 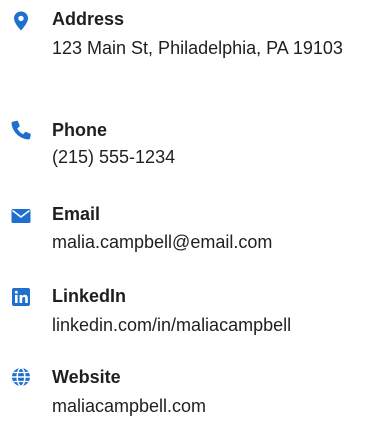 I want to click on phone-label: Phone, so click(x=80, y=130).